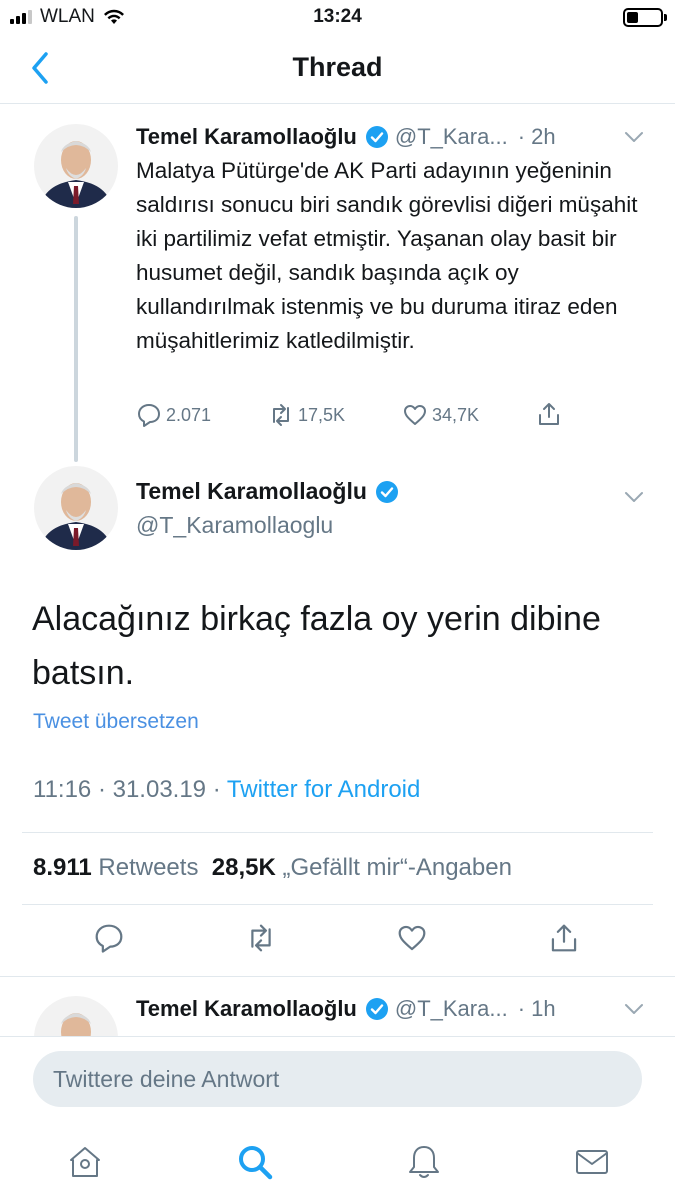 This screenshot has height=1200, width=675. Describe the element at coordinates (592, 1162) in the screenshot. I see `messages-icon` at that location.